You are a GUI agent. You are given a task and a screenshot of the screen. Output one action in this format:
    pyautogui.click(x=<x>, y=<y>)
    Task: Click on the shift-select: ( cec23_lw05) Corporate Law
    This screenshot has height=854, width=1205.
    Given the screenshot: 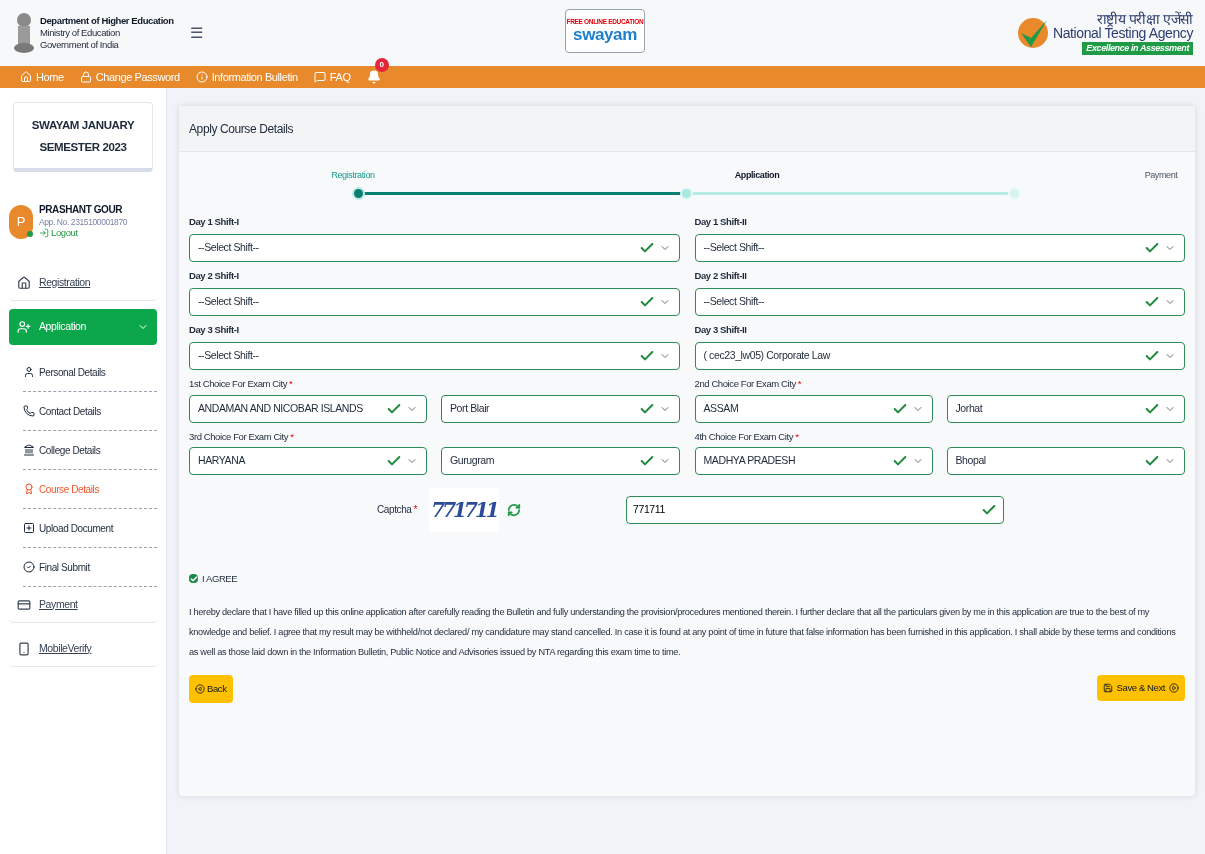 What is the action you would take?
    pyautogui.click(x=939, y=356)
    